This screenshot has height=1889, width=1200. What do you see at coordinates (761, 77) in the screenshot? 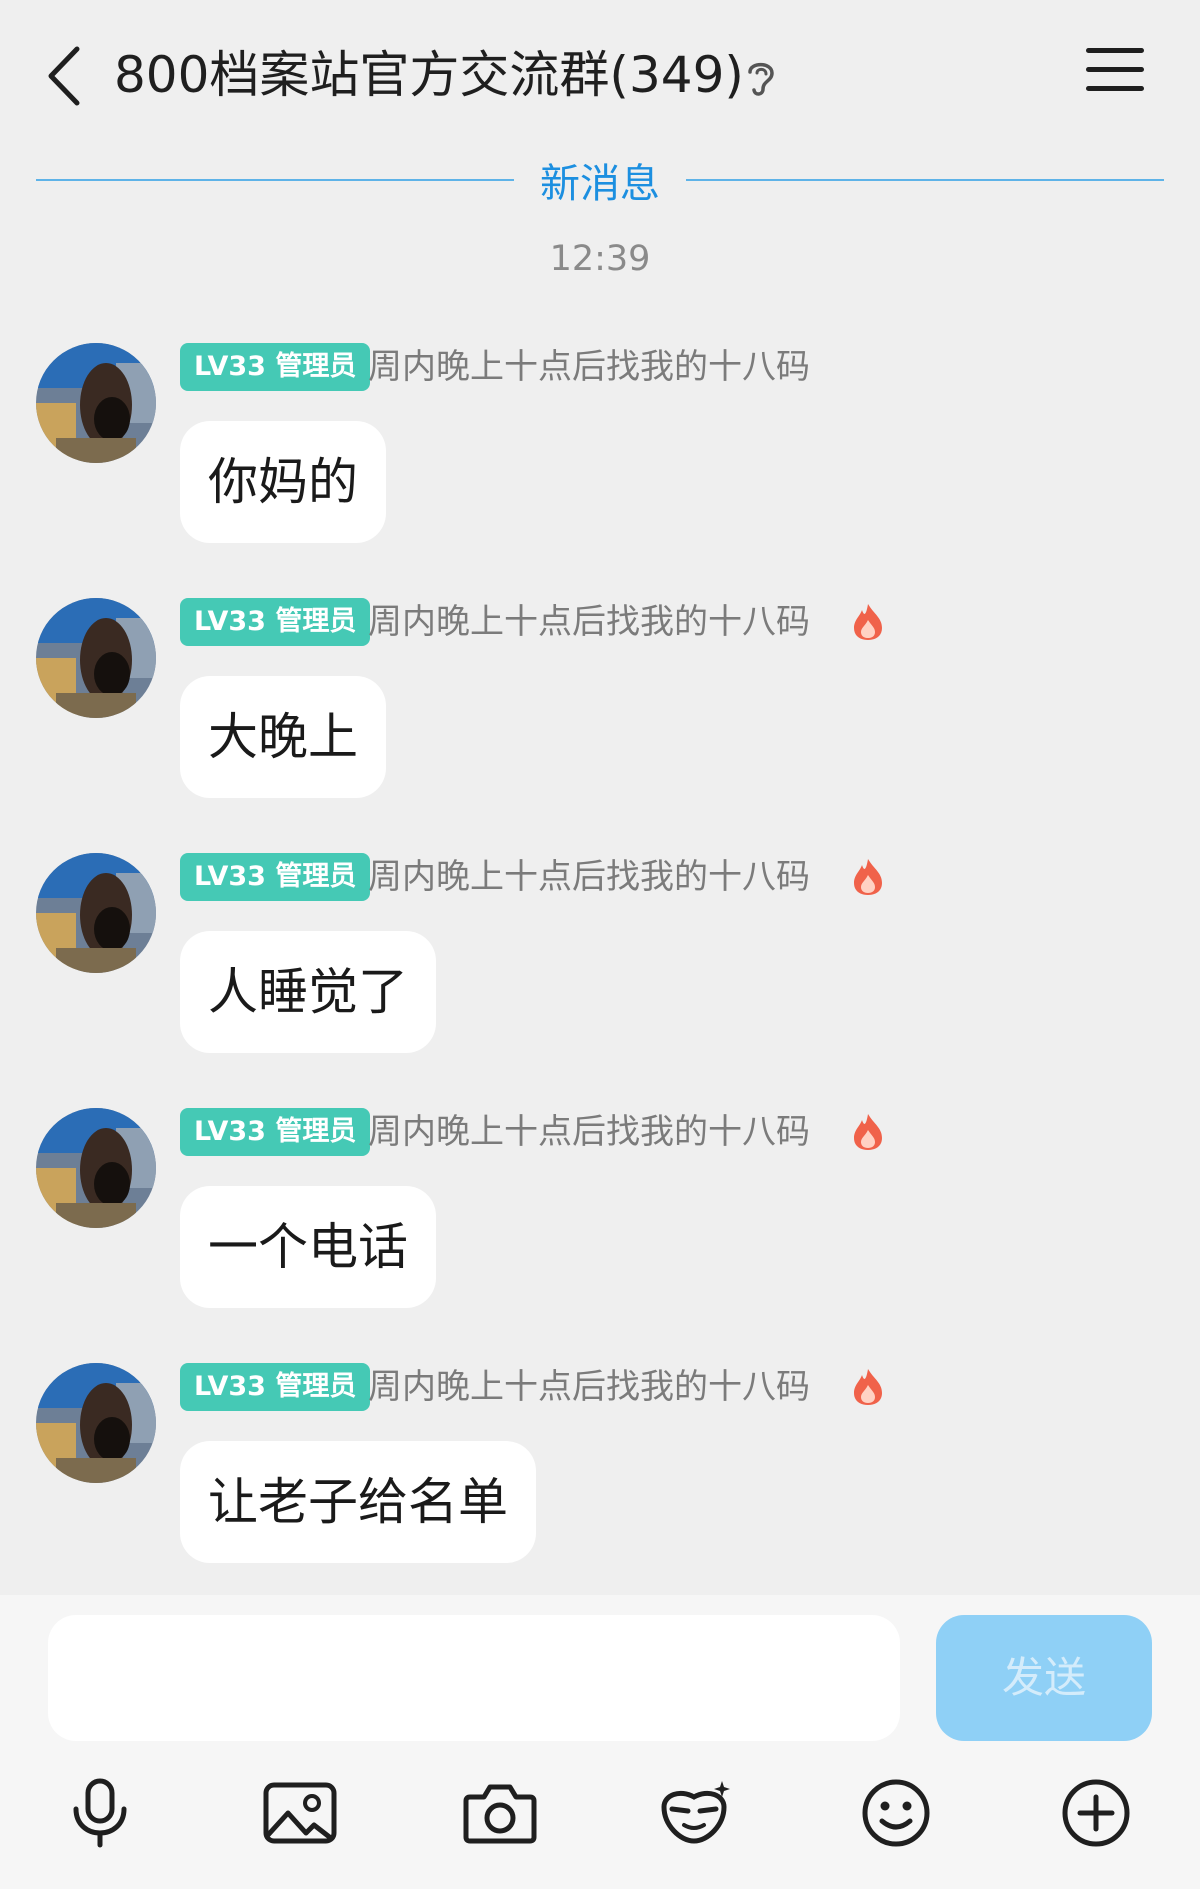
I see `ear-icon` at bounding box center [761, 77].